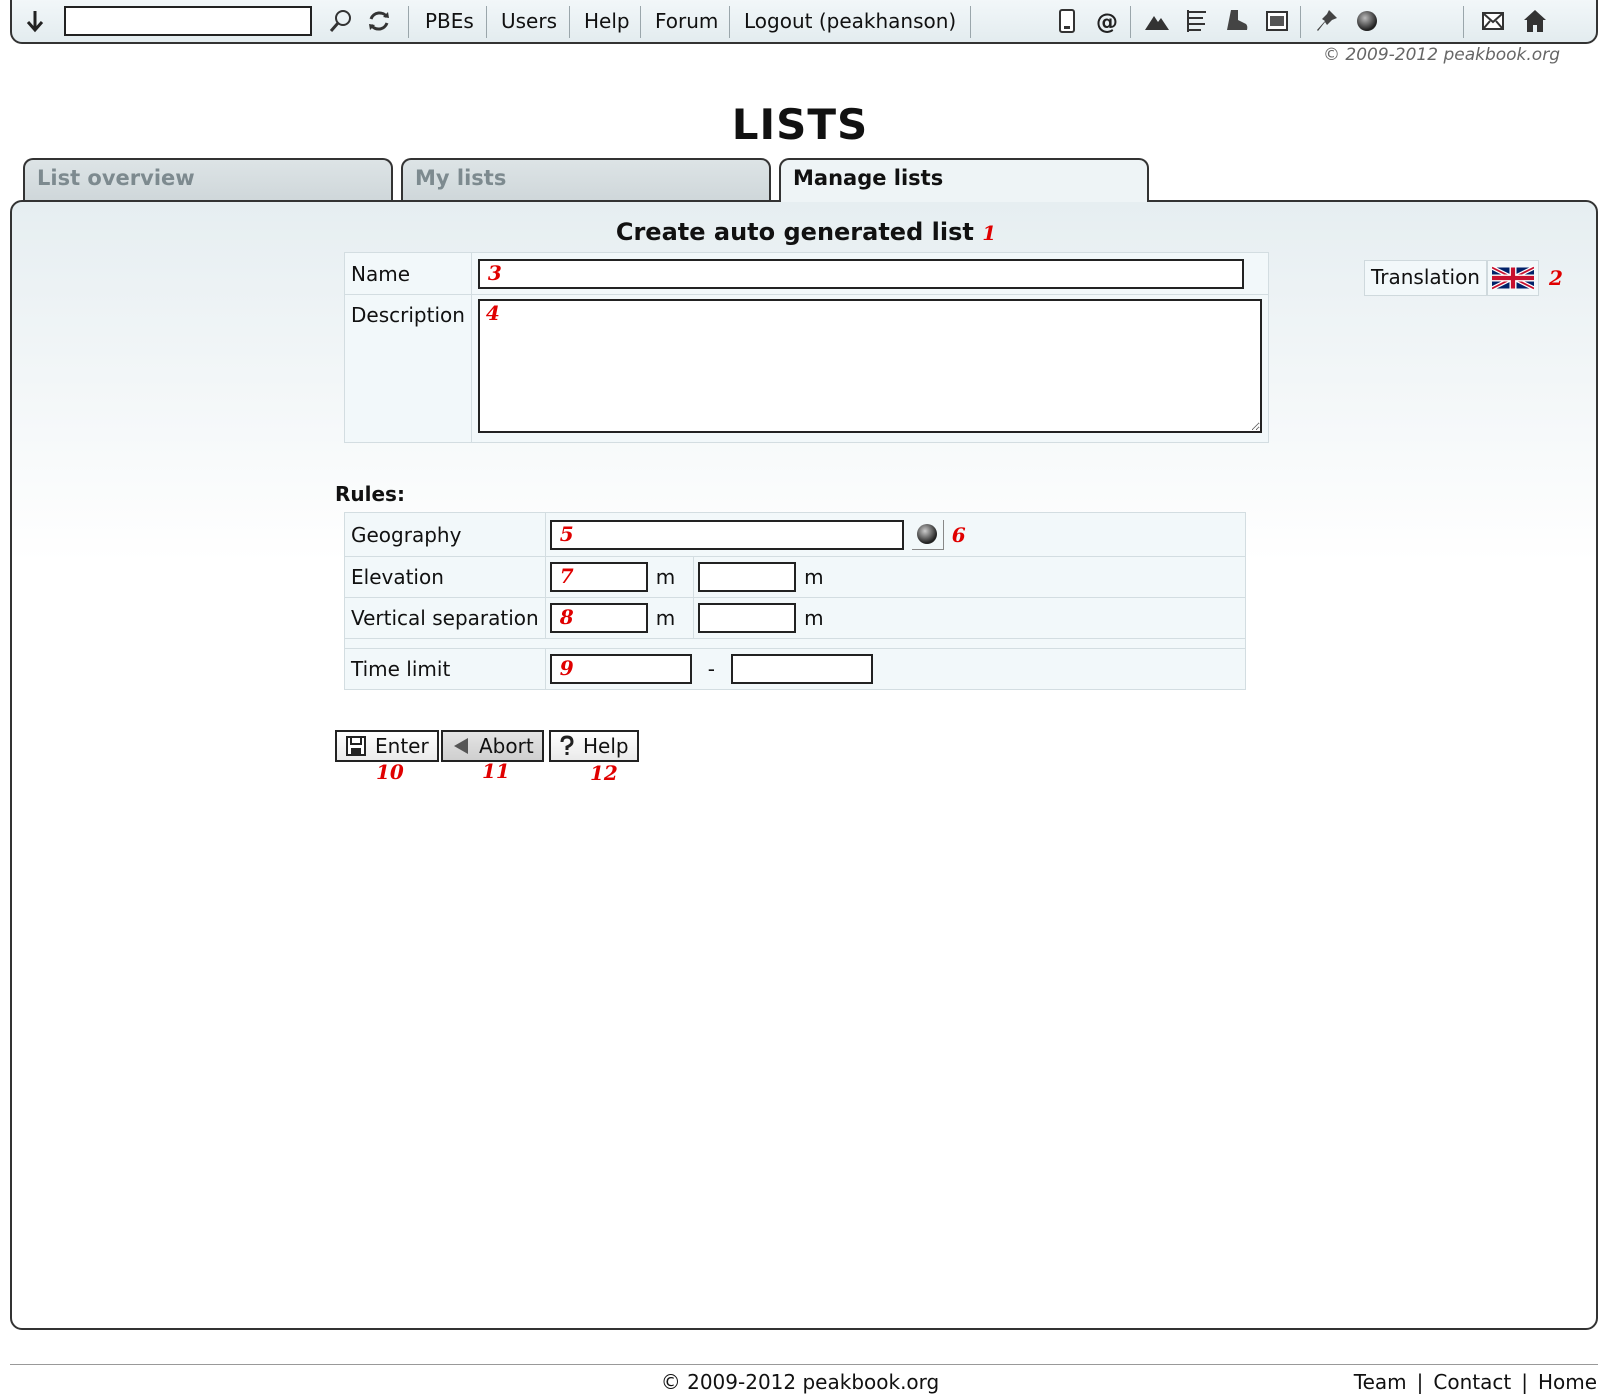  I want to click on nav-forum: Forum, so click(686, 21).